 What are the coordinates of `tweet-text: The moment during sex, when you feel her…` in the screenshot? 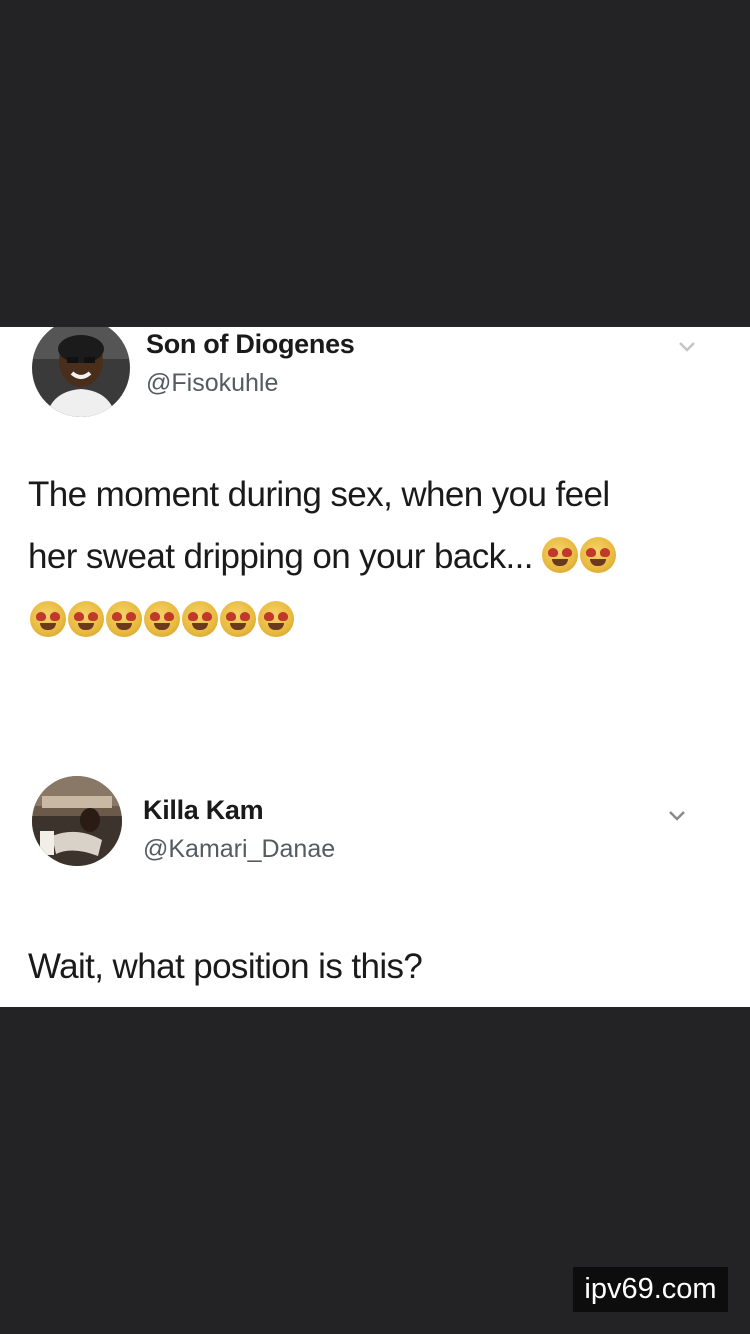 It's located at (378, 526).